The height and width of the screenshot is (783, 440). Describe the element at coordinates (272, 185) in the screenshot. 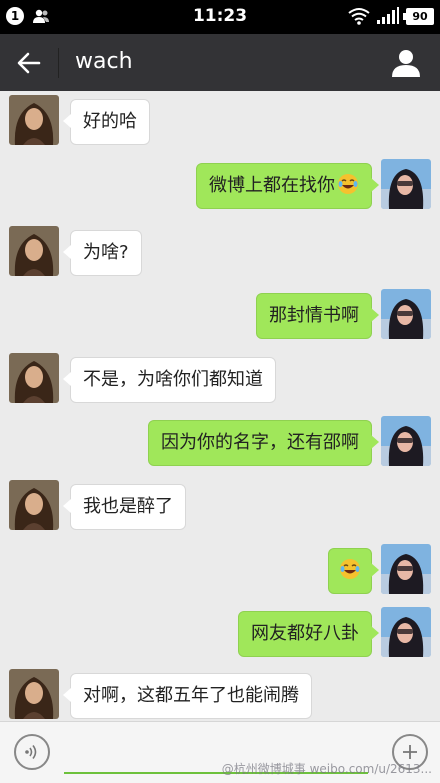

I see `message-text: 微博上都在找你` at that location.